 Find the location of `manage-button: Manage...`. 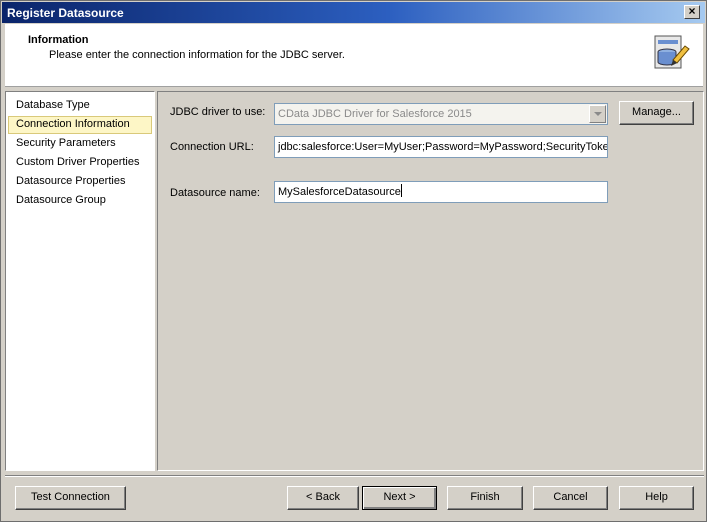

manage-button: Manage... is located at coordinates (656, 113).